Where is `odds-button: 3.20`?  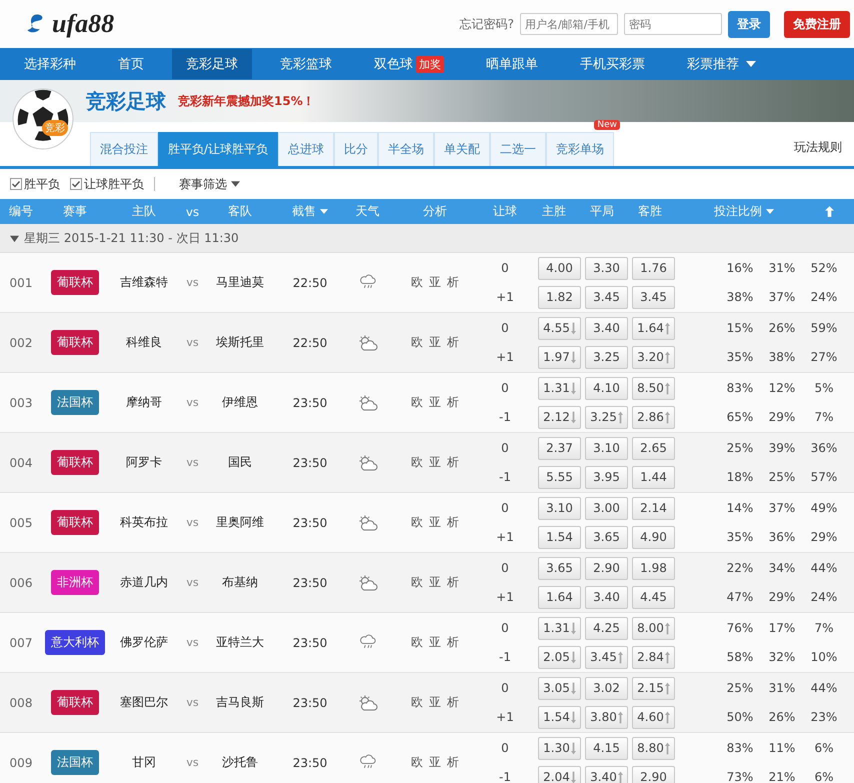 odds-button: 3.20 is located at coordinates (653, 357).